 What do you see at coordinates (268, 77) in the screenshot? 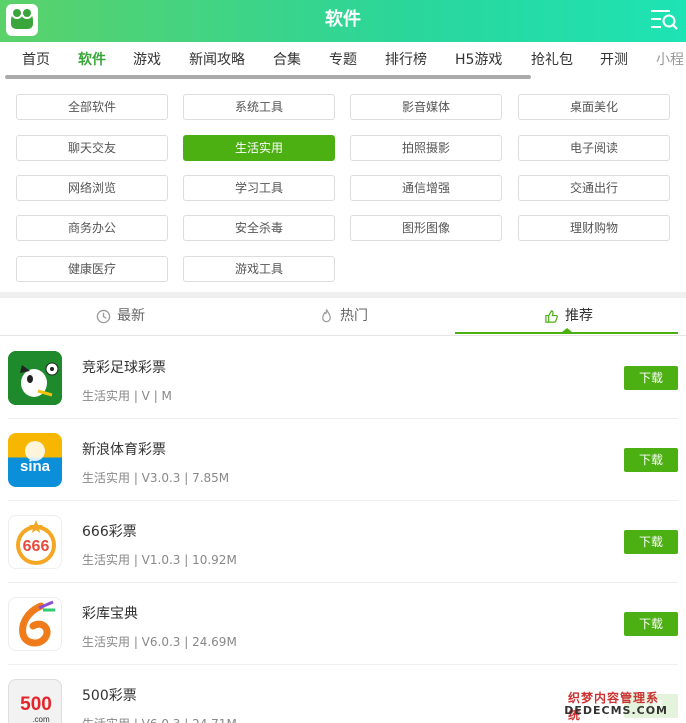
I see `nav-scrollbar` at bounding box center [268, 77].